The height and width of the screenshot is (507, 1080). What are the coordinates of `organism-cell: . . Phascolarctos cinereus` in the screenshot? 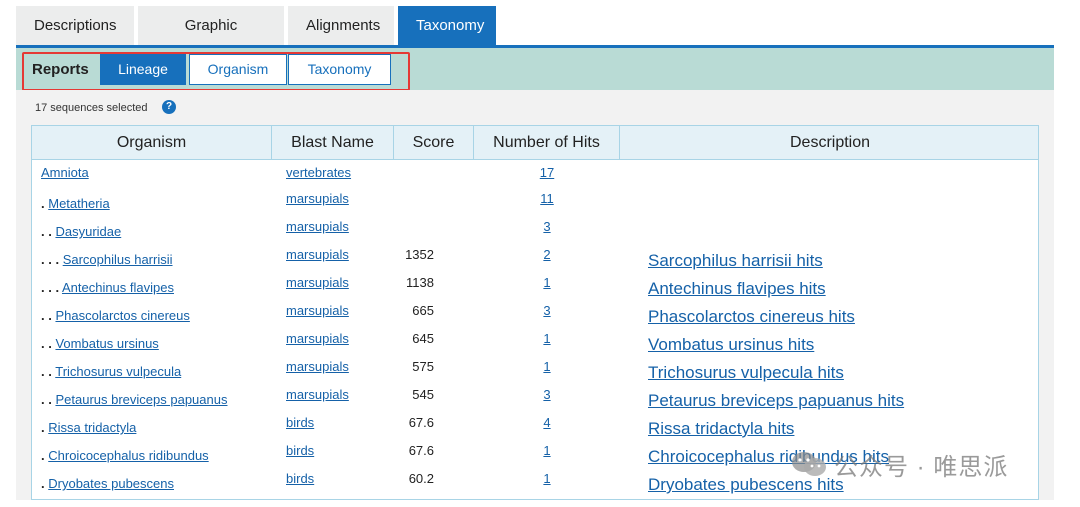 It's located at (115, 315).